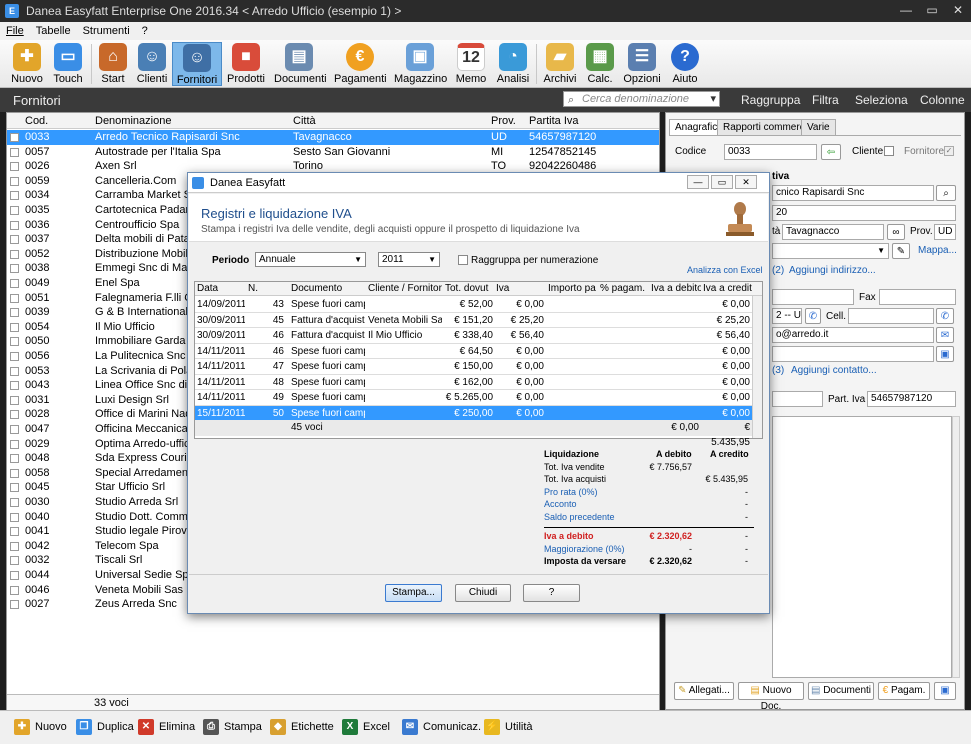 This screenshot has width=971, height=744. I want to click on col-iva: Iva, so click(520, 288).